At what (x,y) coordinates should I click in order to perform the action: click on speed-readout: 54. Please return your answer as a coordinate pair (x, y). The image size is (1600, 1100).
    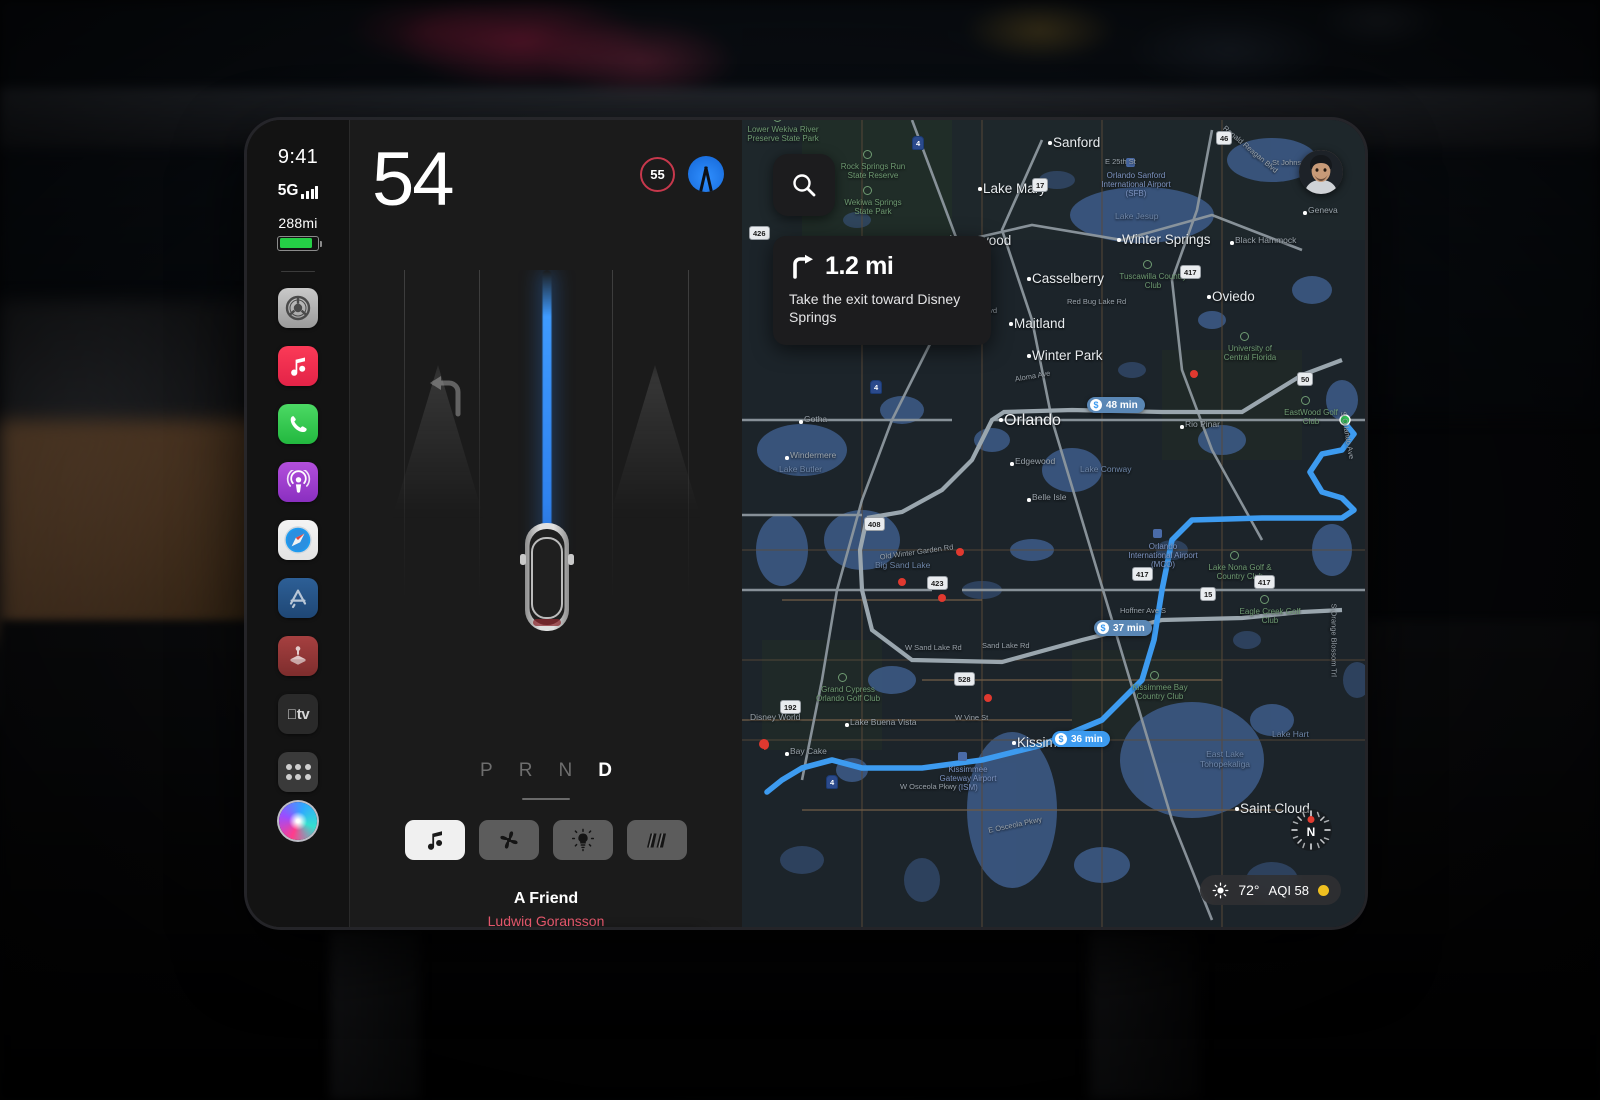
    Looking at the image, I should click on (413, 179).